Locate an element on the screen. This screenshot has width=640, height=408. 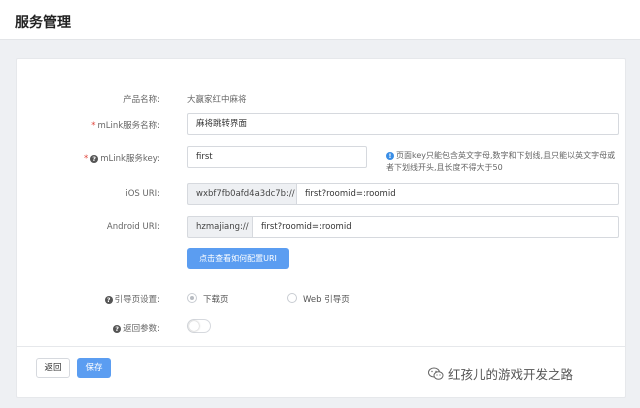
product-name-value: 大赢家红中麻将 is located at coordinates (217, 100).